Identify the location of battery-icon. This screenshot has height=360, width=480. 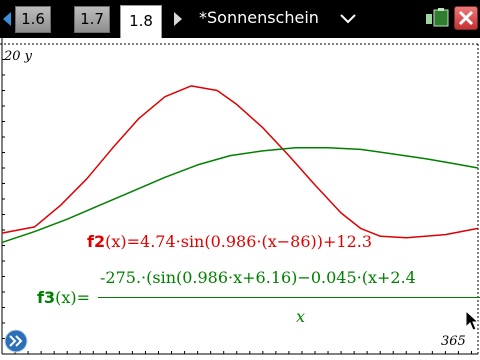
(437, 17).